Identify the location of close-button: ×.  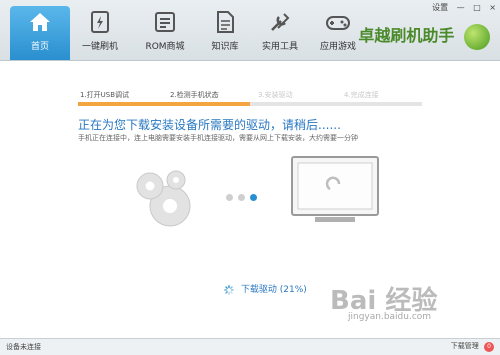
(492, 7).